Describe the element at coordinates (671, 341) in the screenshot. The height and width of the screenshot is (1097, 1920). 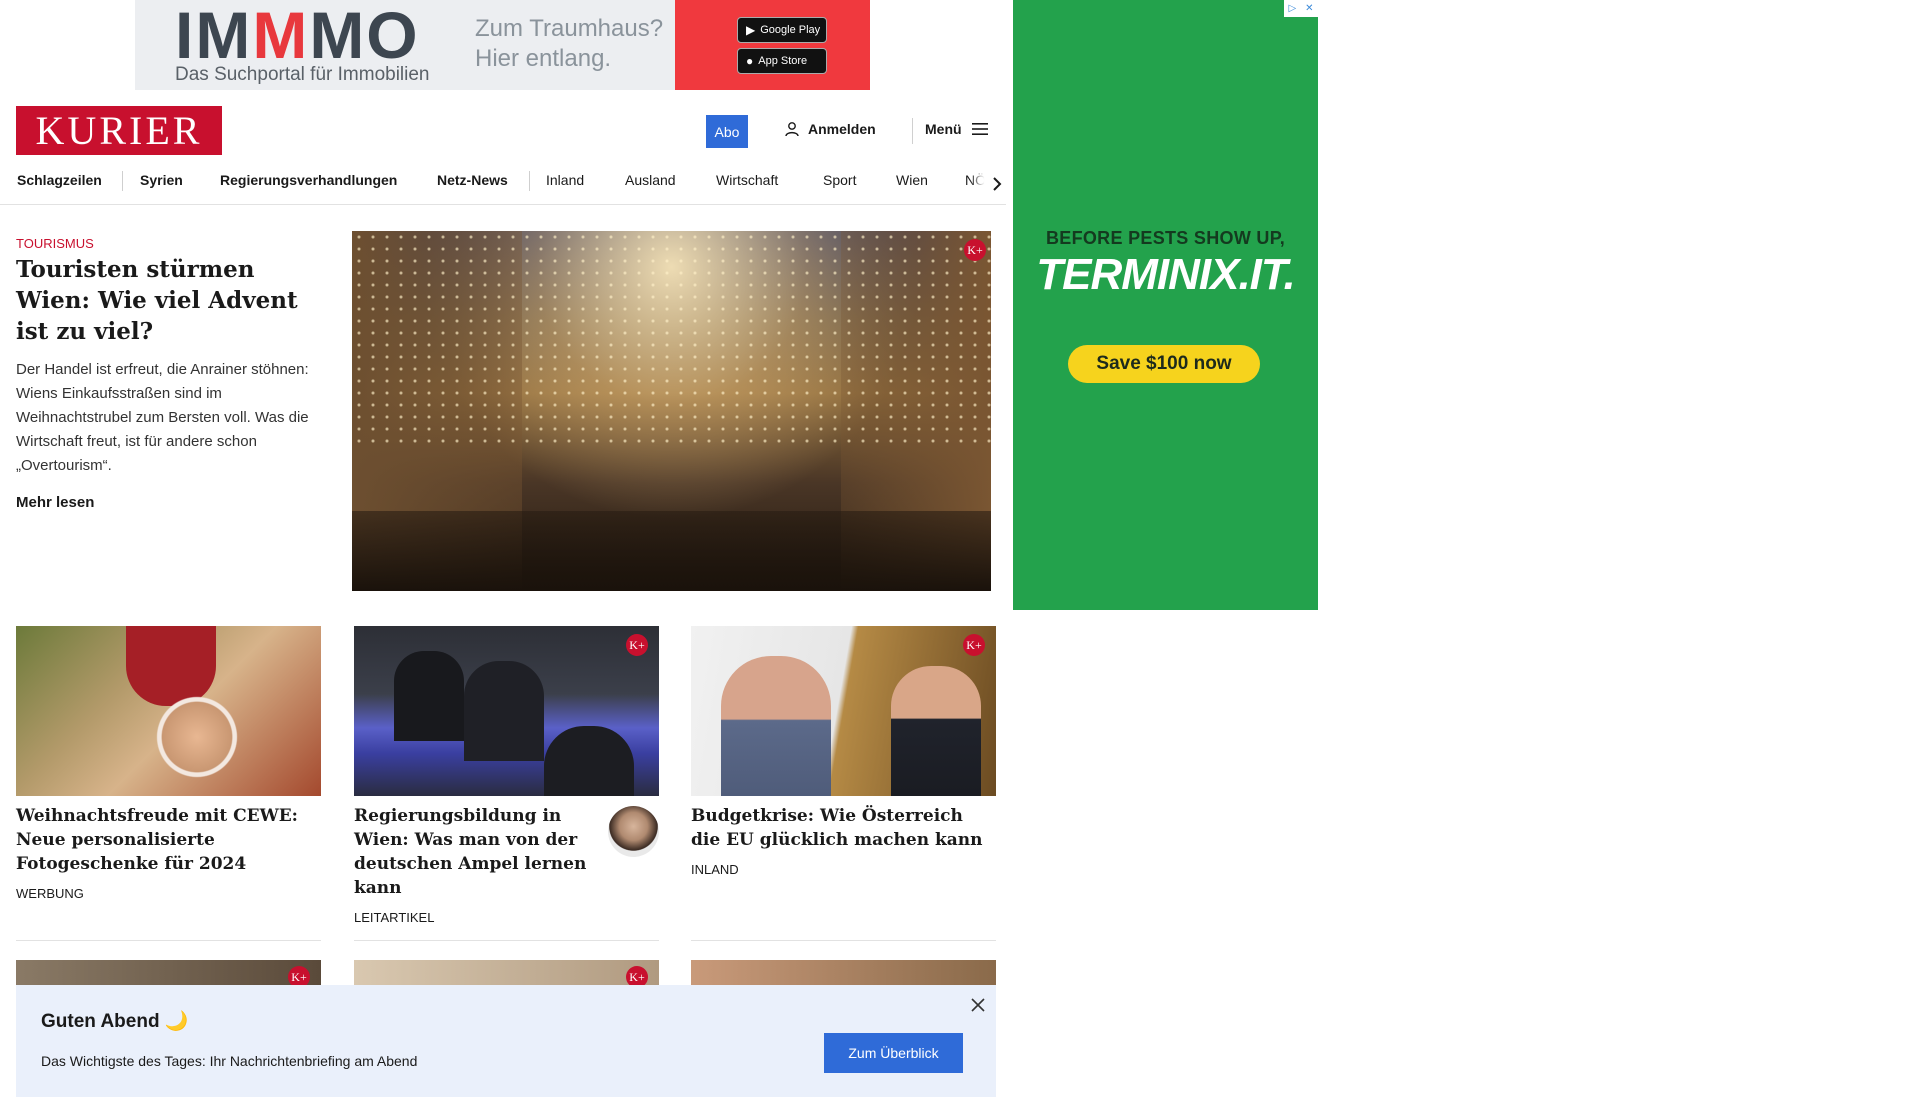
I see `christmas-lights` at that location.